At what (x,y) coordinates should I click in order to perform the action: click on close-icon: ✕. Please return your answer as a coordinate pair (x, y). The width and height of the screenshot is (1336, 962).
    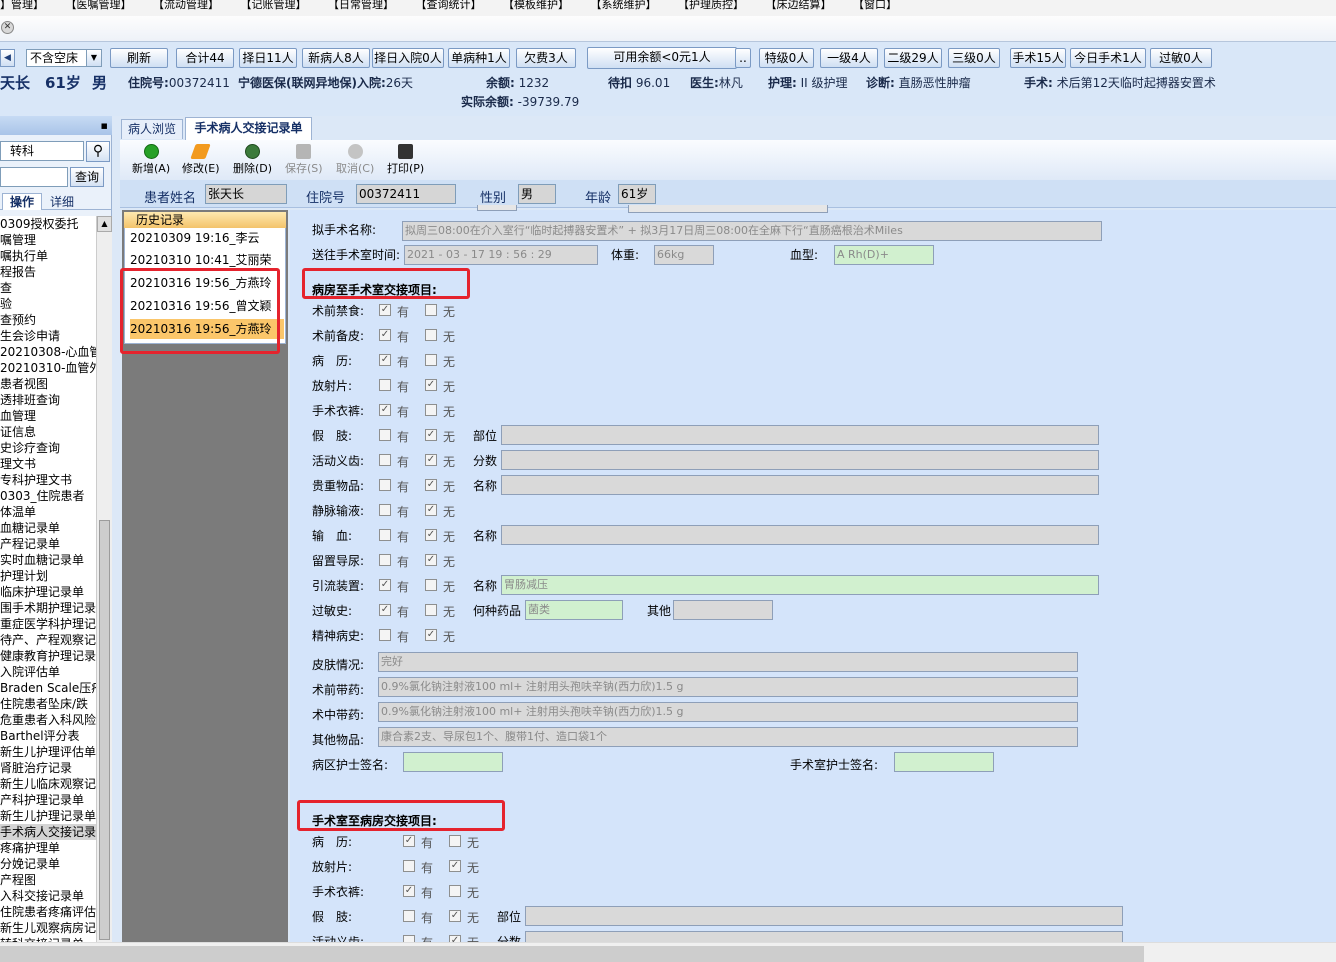
    Looking at the image, I should click on (7, 27).